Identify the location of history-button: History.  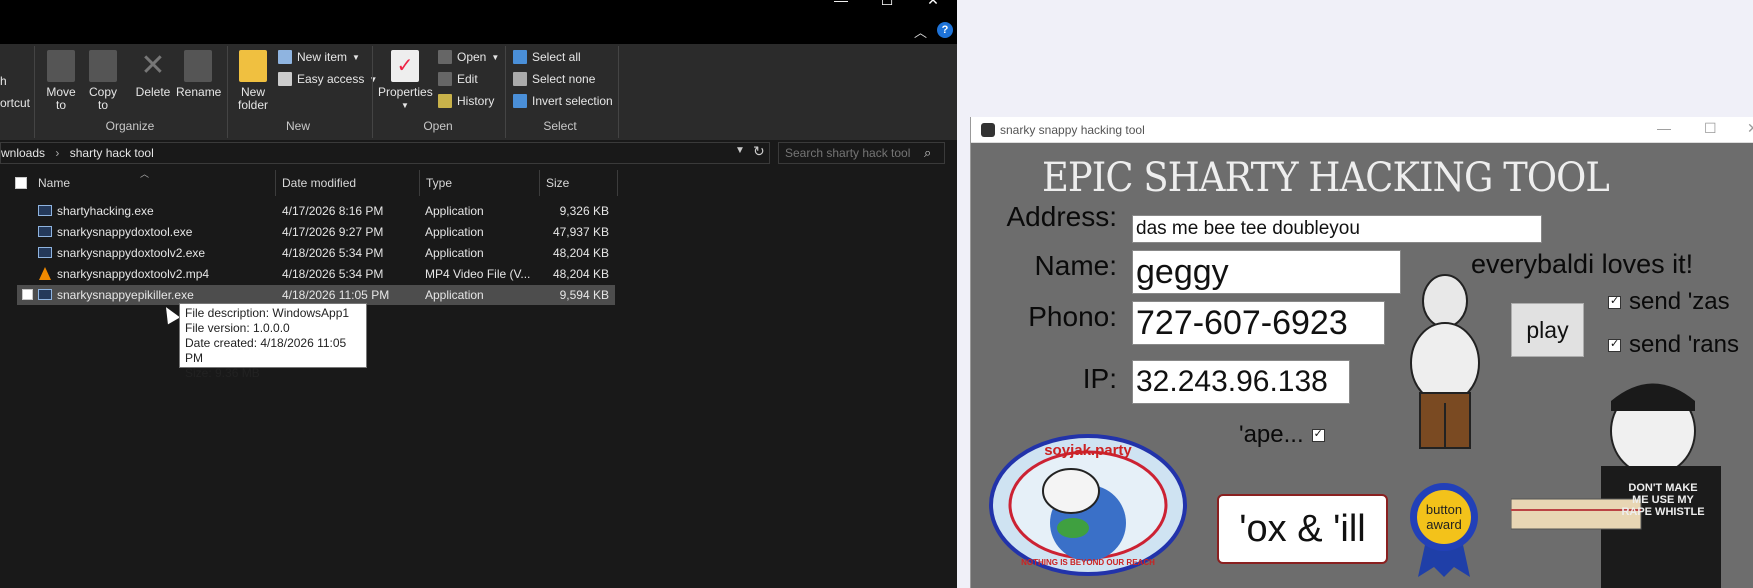
(466, 101).